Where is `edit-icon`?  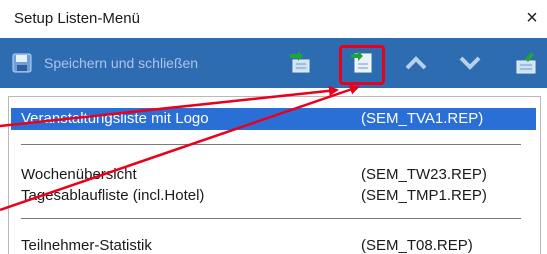
edit-icon is located at coordinates (526, 63).